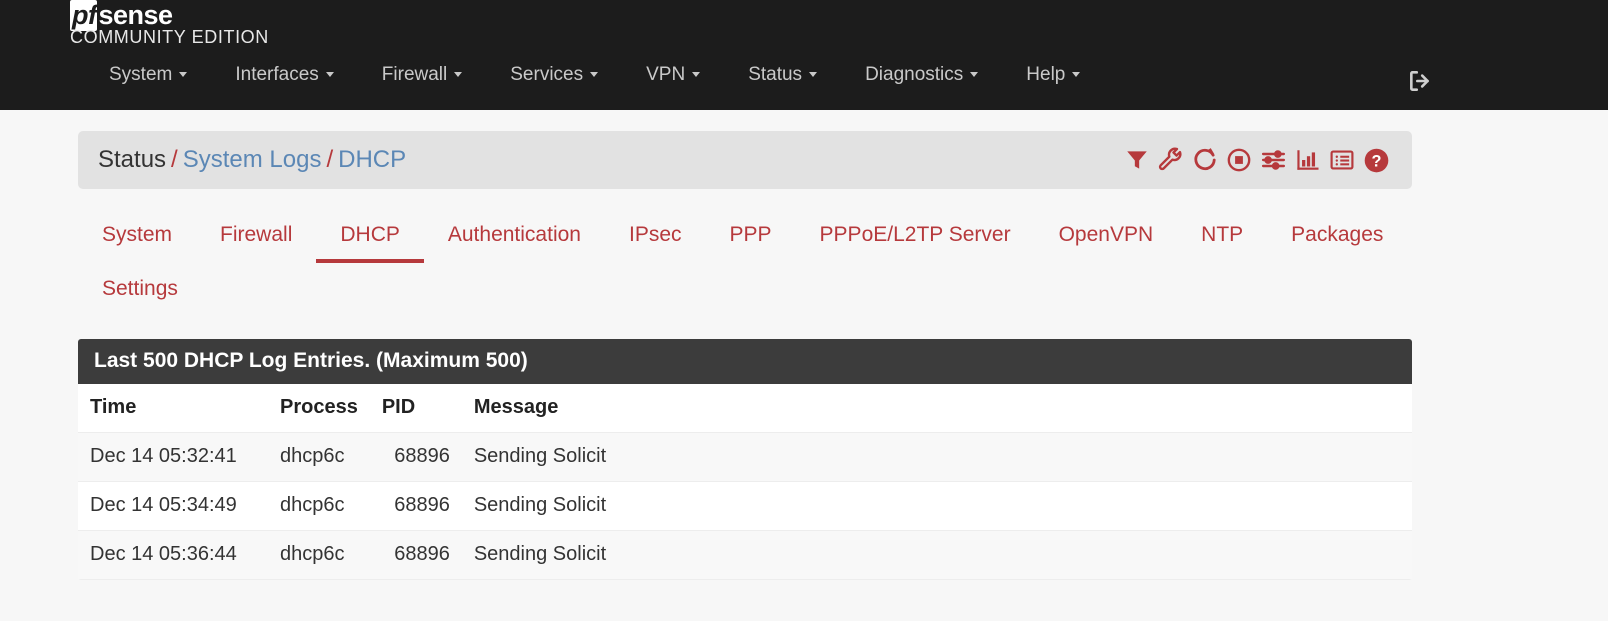 The width and height of the screenshot is (1608, 621). I want to click on nav-item-services: Services, so click(554, 75).